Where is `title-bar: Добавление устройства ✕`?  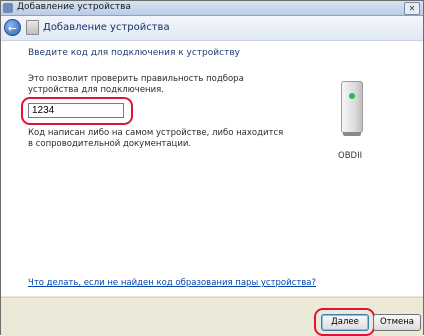 title-bar: Добавление устройства ✕ is located at coordinates (212, 8).